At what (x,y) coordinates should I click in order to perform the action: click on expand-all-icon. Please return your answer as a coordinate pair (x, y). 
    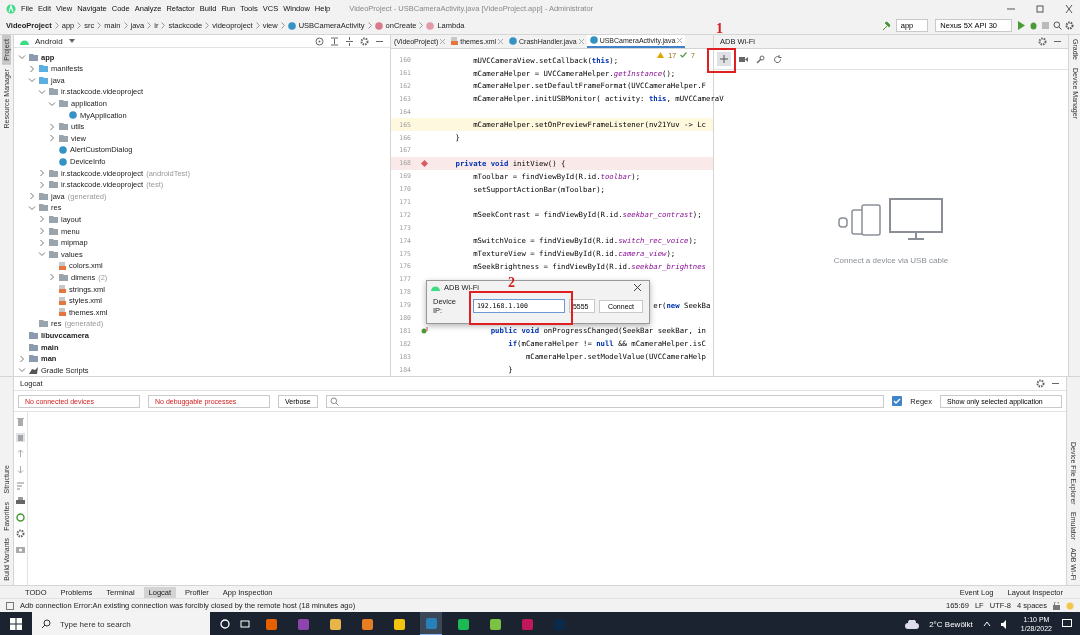
    Looking at the image, I should click on (334, 41).